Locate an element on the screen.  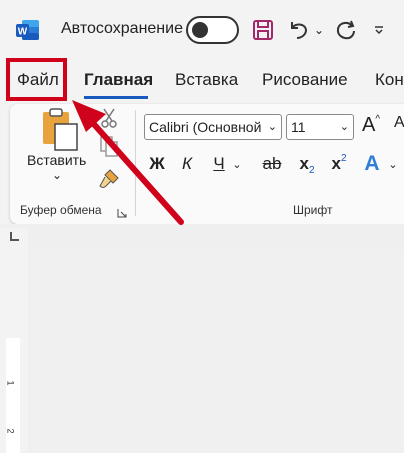
underline-chevron-icon: ⌄ is located at coordinates (237, 164).